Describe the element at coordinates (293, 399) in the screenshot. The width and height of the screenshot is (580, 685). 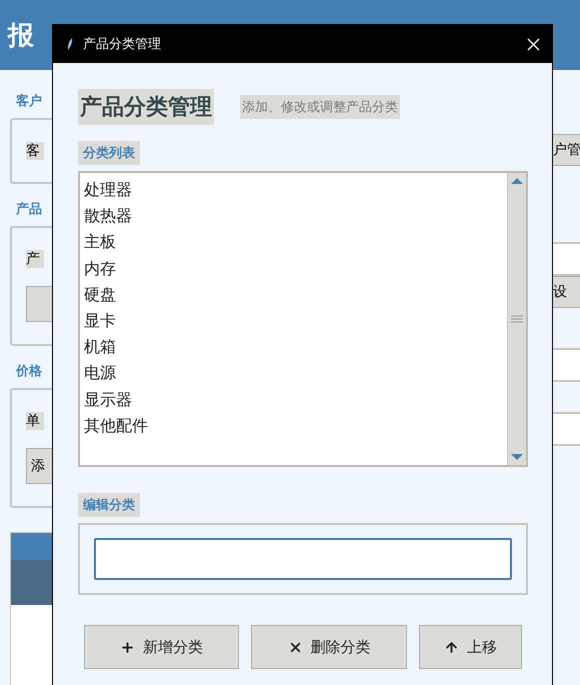
I see `list-item: 显示器` at that location.